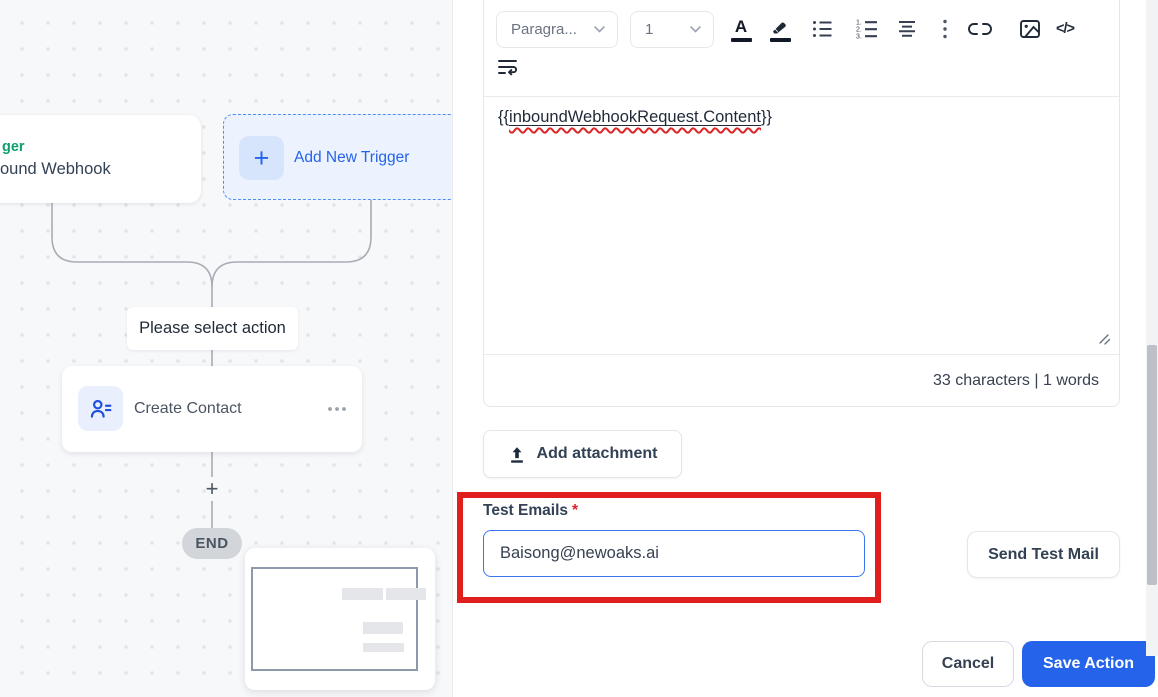 This screenshot has height=697, width=1158. What do you see at coordinates (597, 453) in the screenshot?
I see `add-attachment-label: Add attachment` at bounding box center [597, 453].